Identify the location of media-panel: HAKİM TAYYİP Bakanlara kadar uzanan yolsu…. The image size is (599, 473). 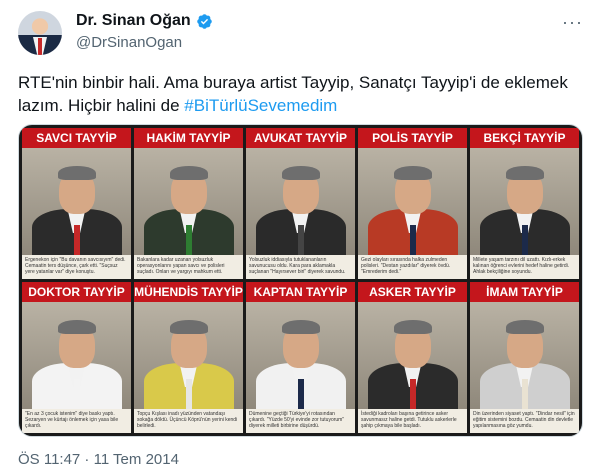
(188, 203).